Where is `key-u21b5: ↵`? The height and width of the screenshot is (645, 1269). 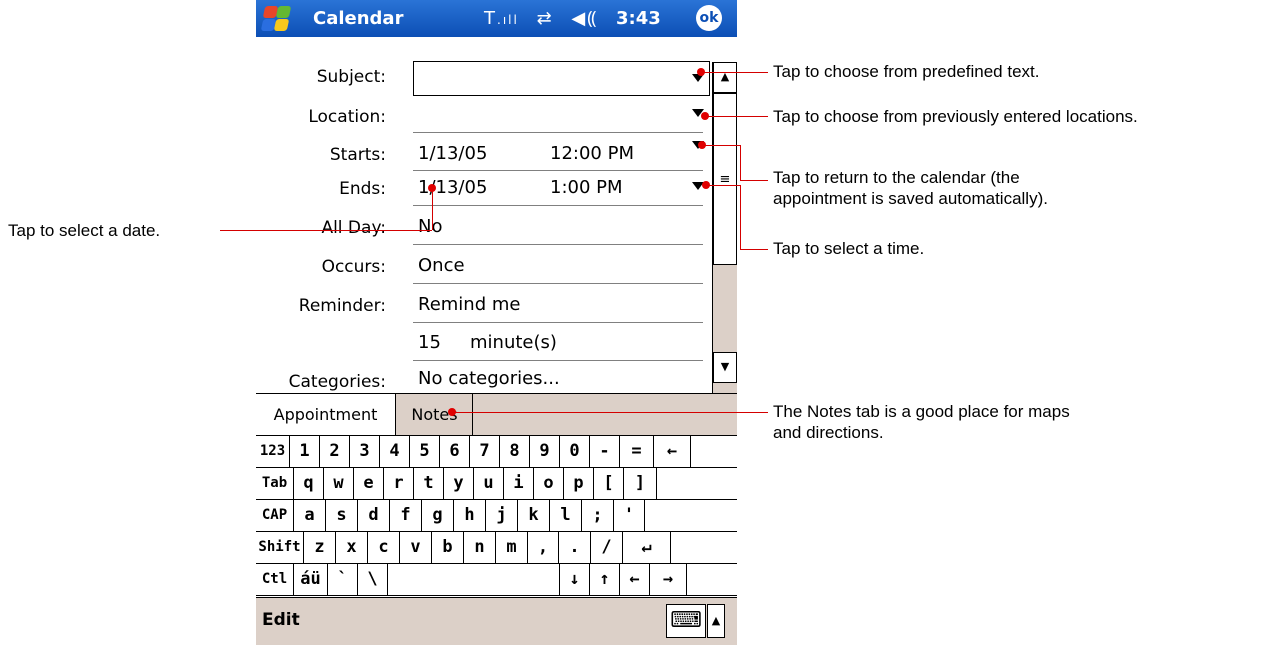 key-u21b5: ↵ is located at coordinates (647, 547).